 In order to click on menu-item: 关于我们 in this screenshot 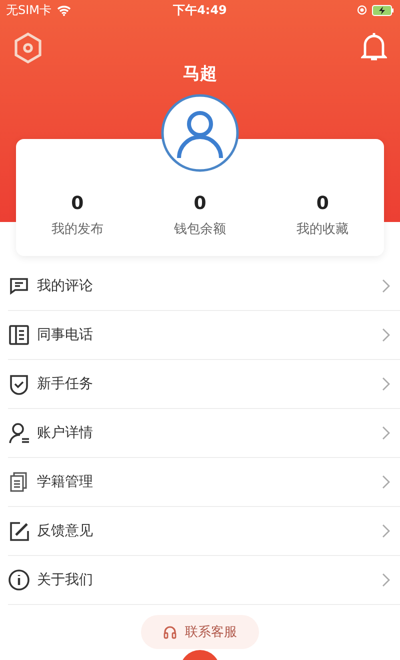, I will do `click(204, 580)`.